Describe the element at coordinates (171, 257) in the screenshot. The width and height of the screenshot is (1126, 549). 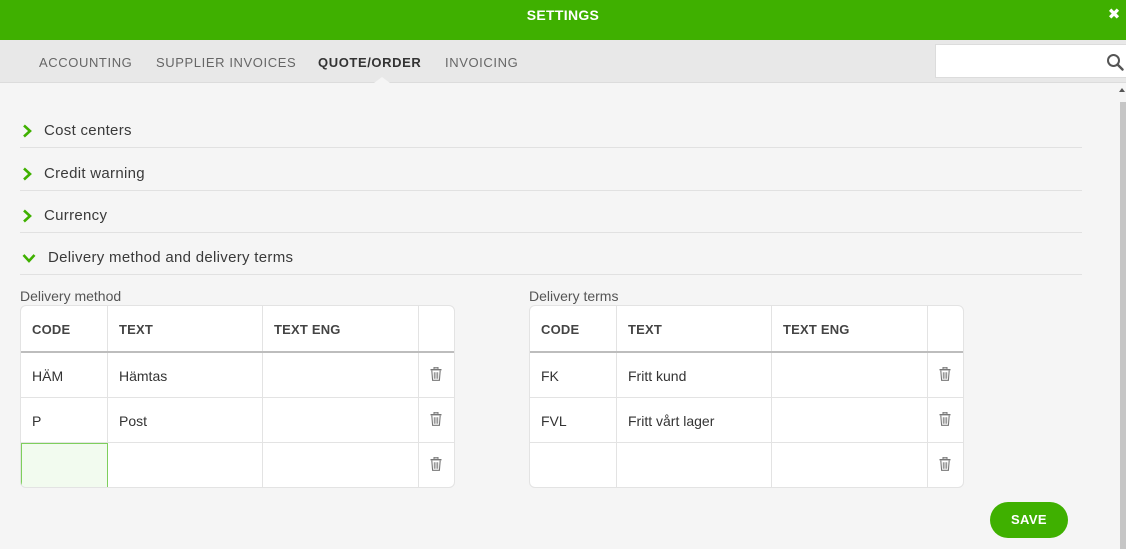
I see `section-label: Delivery method and delivery terms` at that location.